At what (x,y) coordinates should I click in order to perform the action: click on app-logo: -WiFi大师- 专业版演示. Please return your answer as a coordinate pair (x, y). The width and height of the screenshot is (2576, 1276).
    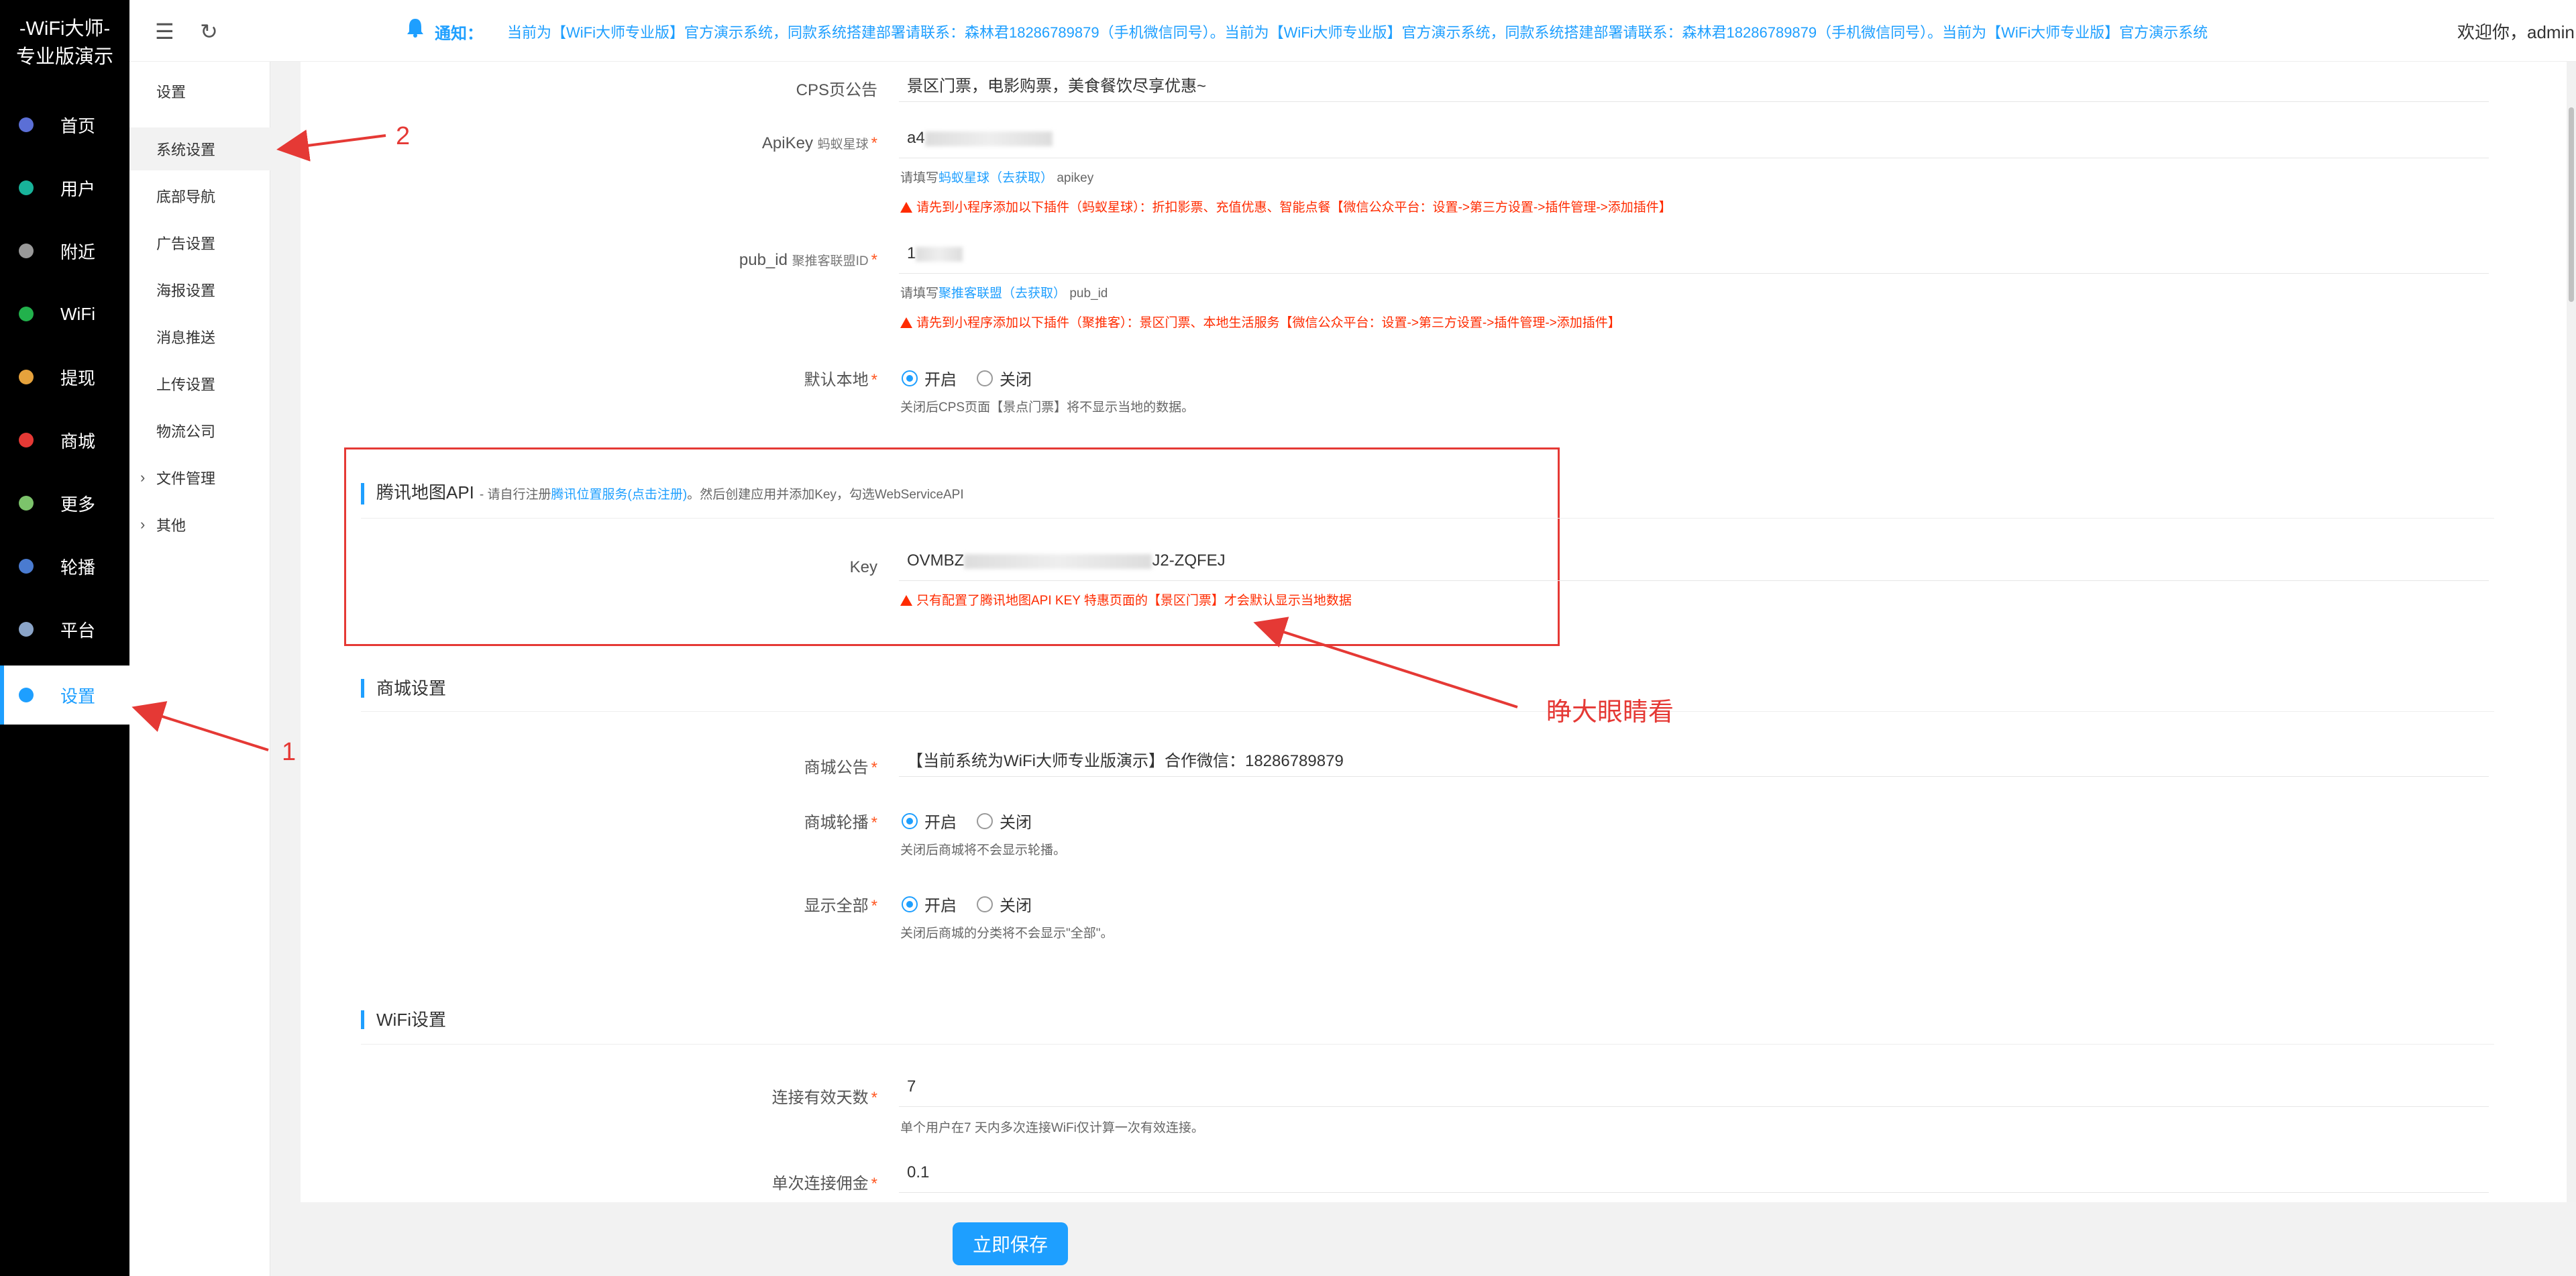
    Looking at the image, I should click on (64, 43).